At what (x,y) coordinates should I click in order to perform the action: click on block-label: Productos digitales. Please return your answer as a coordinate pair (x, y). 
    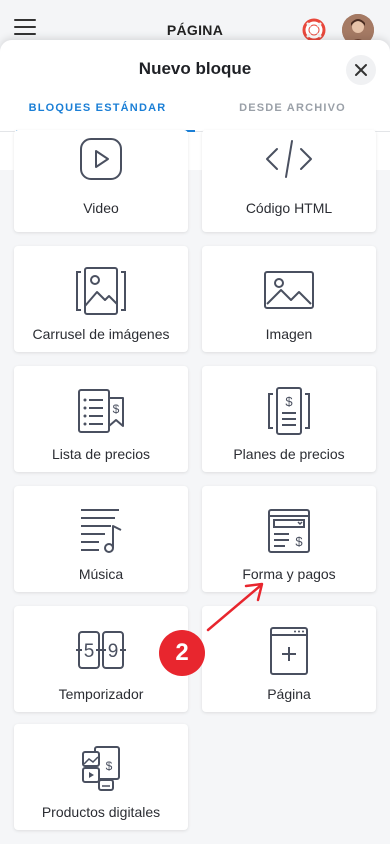
    Looking at the image, I should click on (101, 812).